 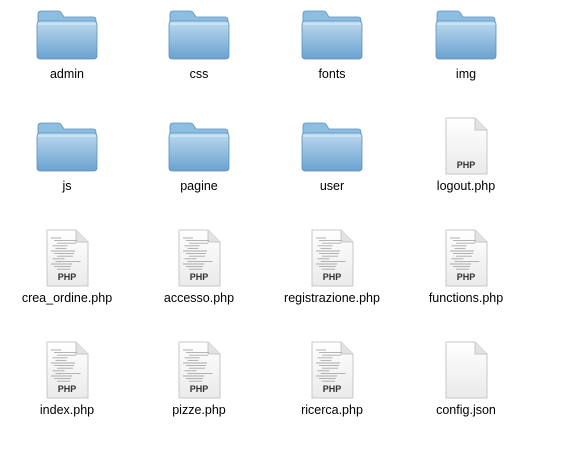 I want to click on file-item-config-json: config.json, so click(x=466, y=392).